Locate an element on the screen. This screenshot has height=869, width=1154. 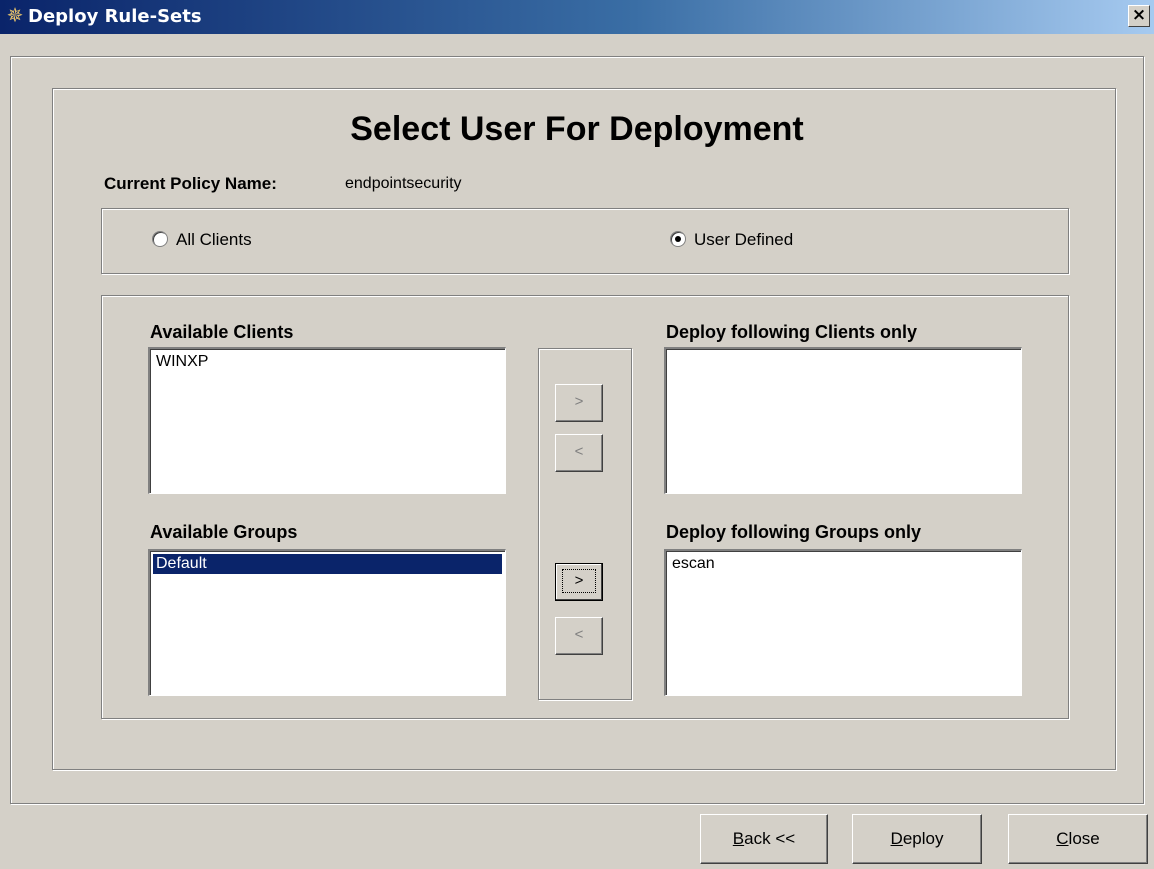
radio-all-clients: All Clients is located at coordinates (202, 240).